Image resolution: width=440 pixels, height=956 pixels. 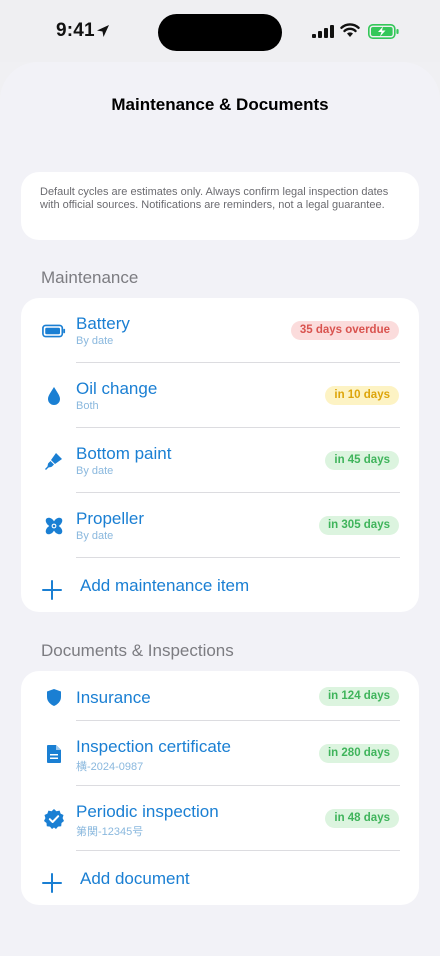 I want to click on add-maintenance-item-button: Add maintenance item, so click(x=220, y=585).